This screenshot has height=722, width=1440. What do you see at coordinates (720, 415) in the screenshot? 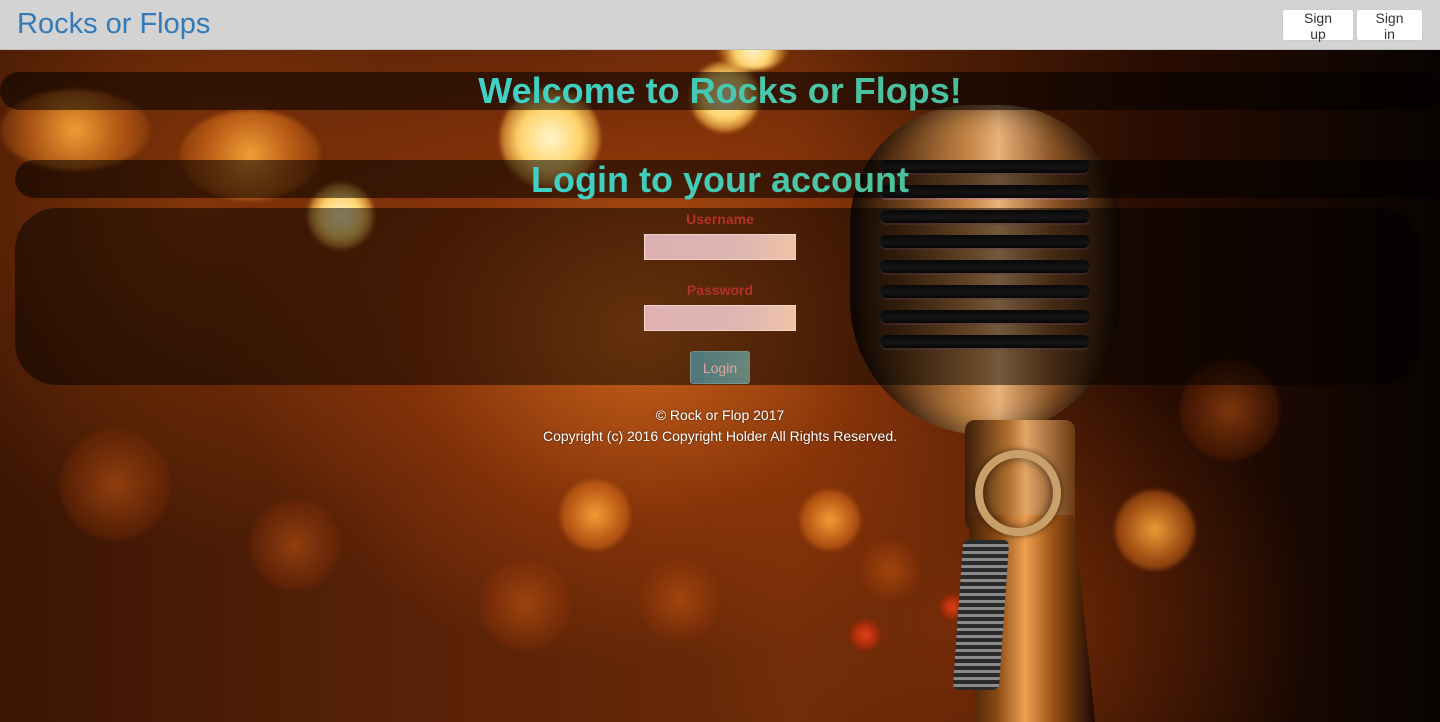
I see `footer-copyright-short: © Rock or Flop 2017` at bounding box center [720, 415].